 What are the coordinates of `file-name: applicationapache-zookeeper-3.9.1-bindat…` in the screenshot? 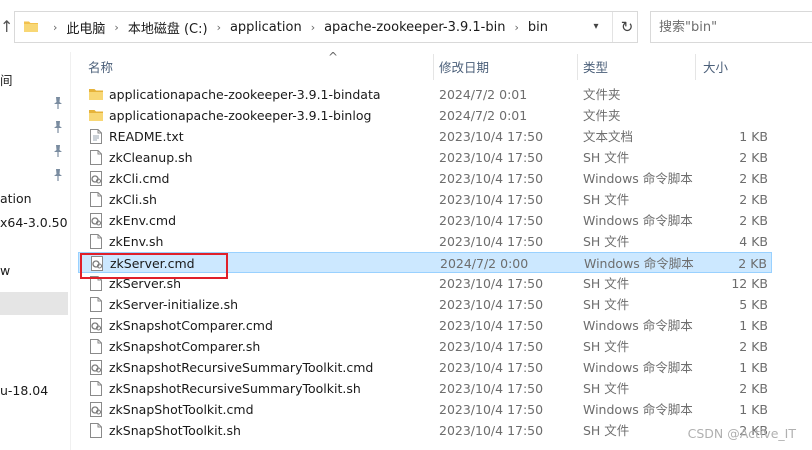 It's located at (245, 94).